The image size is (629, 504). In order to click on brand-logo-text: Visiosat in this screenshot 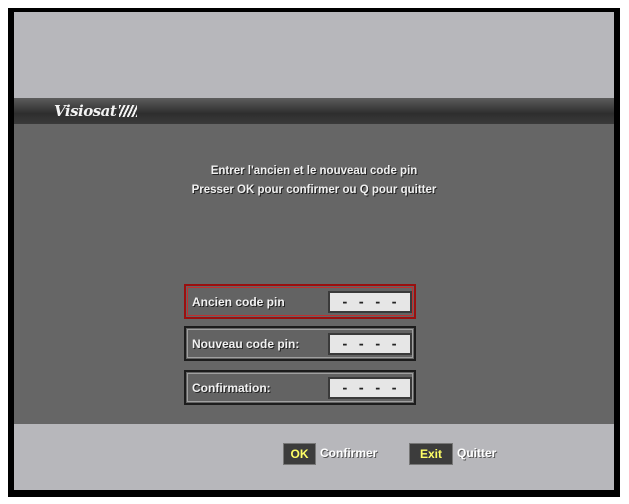, I will do `click(85, 111)`.